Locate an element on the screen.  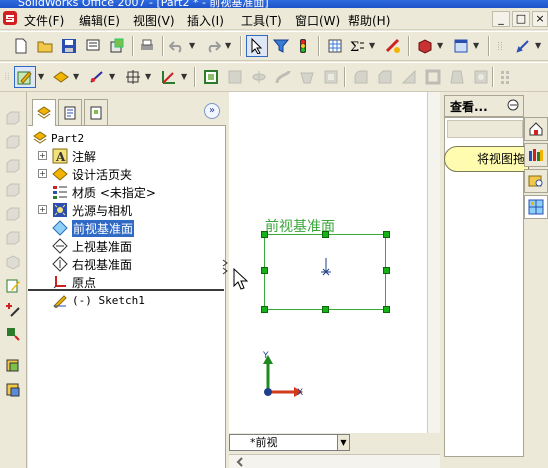
view-palette-button: 将视图拖 is located at coordinates (486, 159).